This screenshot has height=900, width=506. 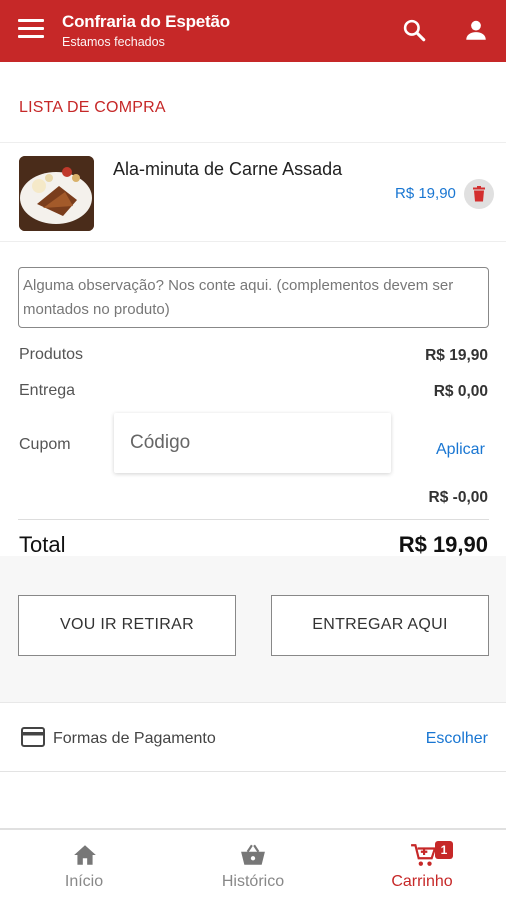 I want to click on pickup-button: VOU IR RETIRAR, so click(x=127, y=625).